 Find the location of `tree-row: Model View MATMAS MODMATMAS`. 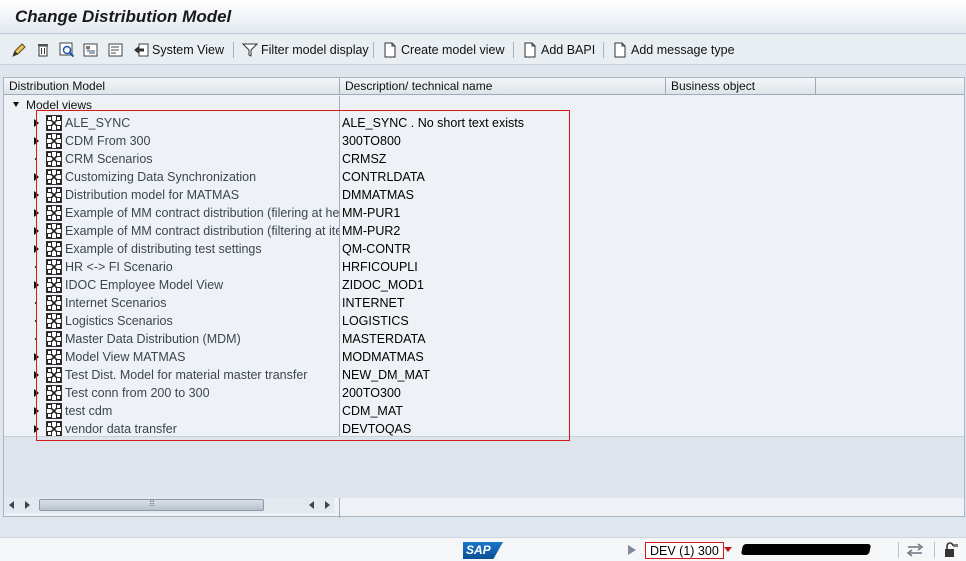

tree-row: Model View MATMAS MODMATMAS is located at coordinates (484, 357).